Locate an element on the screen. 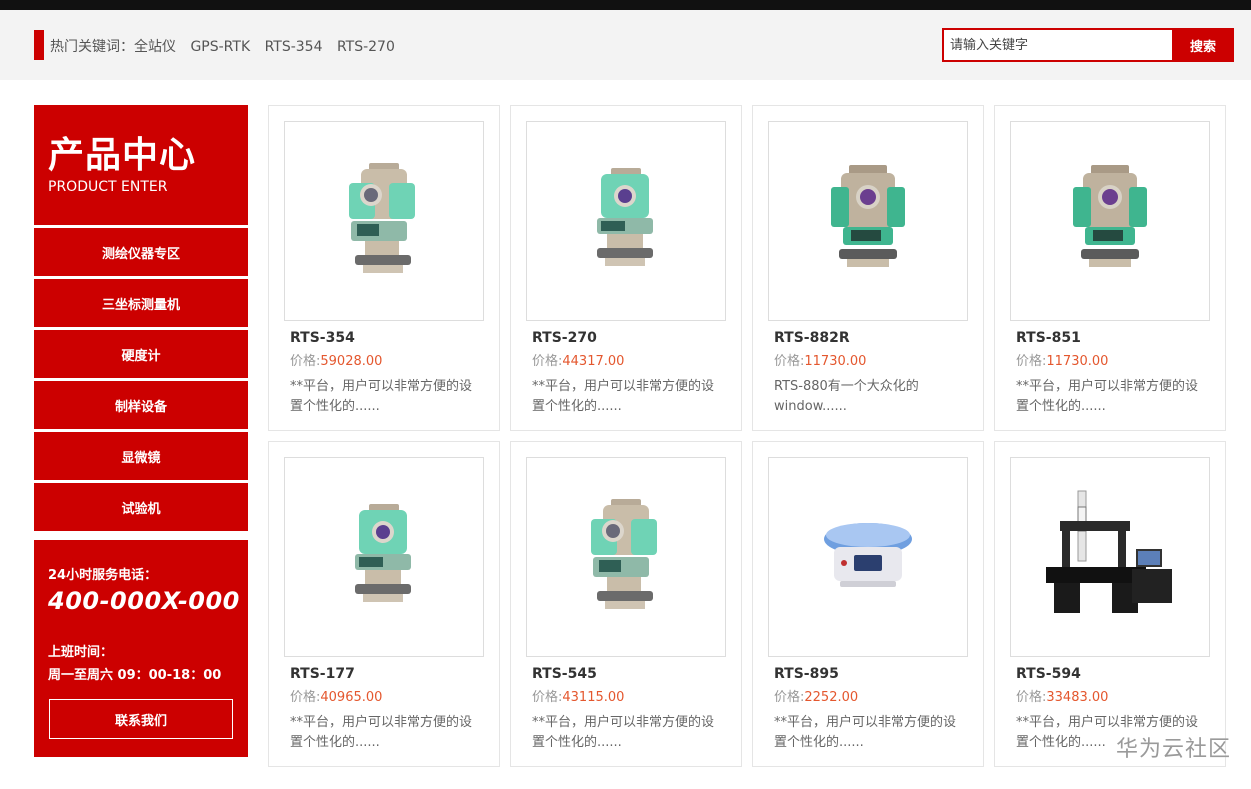  watermark: 华为云社区 is located at coordinates (1173, 749).